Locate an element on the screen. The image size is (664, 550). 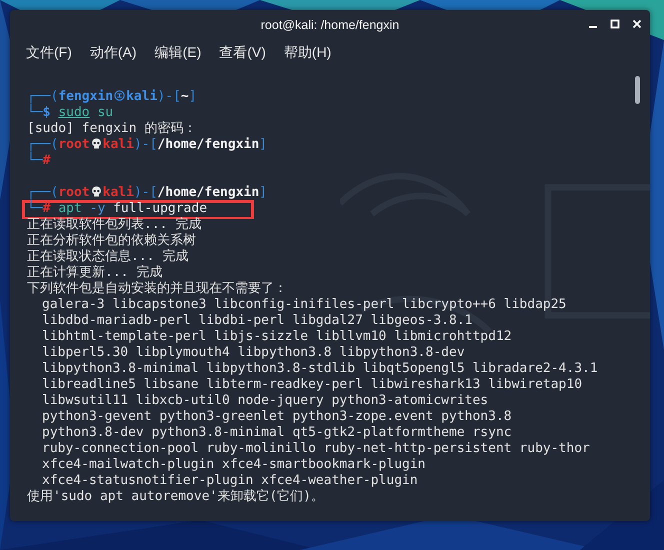
package-list-line: python3-gevent python3-greenlet python3-zope.event python3.8 is located at coordinates (277, 416).